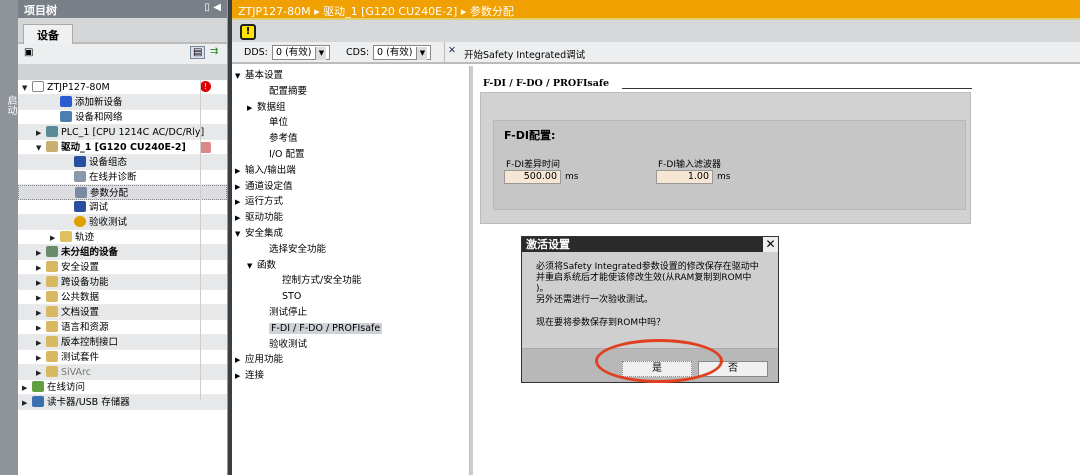 The height and width of the screenshot is (475, 1080). I want to click on tree-item: ▼ 驱动_1 [G120 CU240E-2], so click(122, 147).